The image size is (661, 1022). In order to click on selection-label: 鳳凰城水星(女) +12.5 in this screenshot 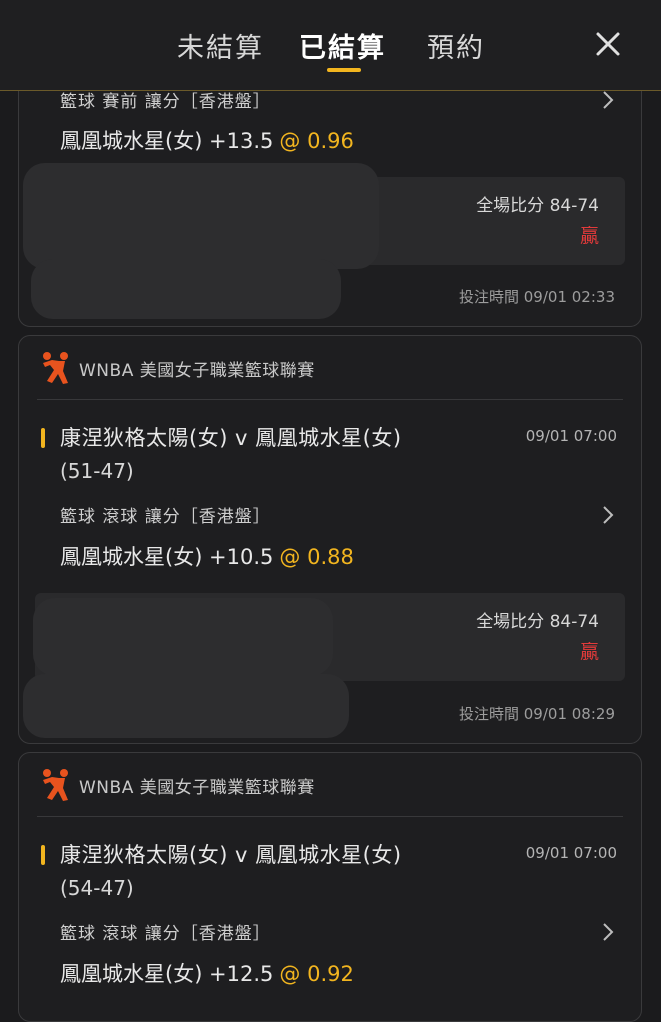, I will do `click(167, 974)`.